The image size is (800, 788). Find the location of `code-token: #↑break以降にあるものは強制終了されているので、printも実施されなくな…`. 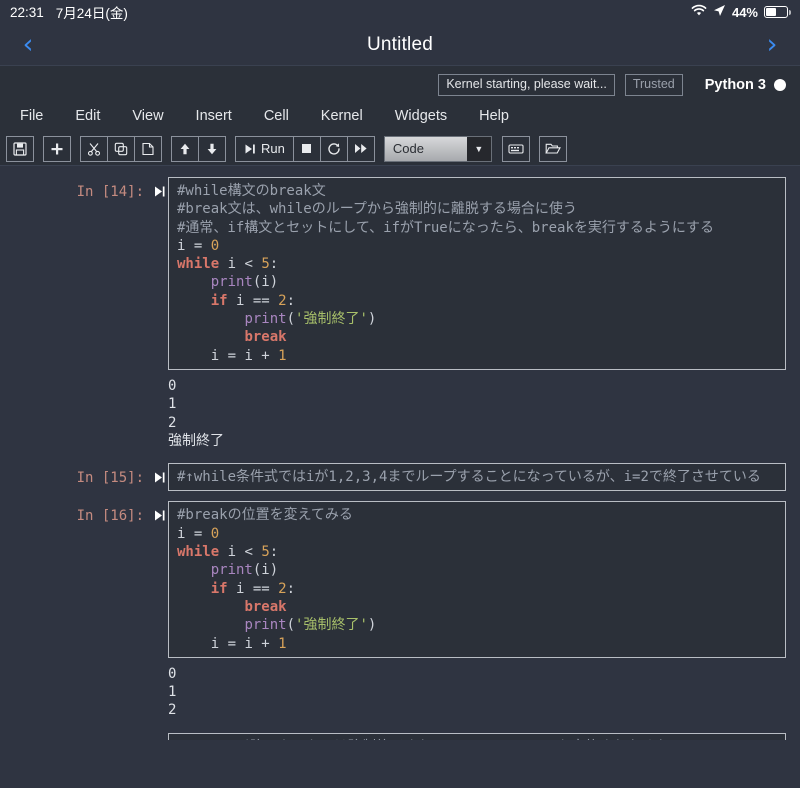

code-token: #↑break以降にあるものは強制終了されているので、printも実施されなくな… is located at coordinates (430, 739).